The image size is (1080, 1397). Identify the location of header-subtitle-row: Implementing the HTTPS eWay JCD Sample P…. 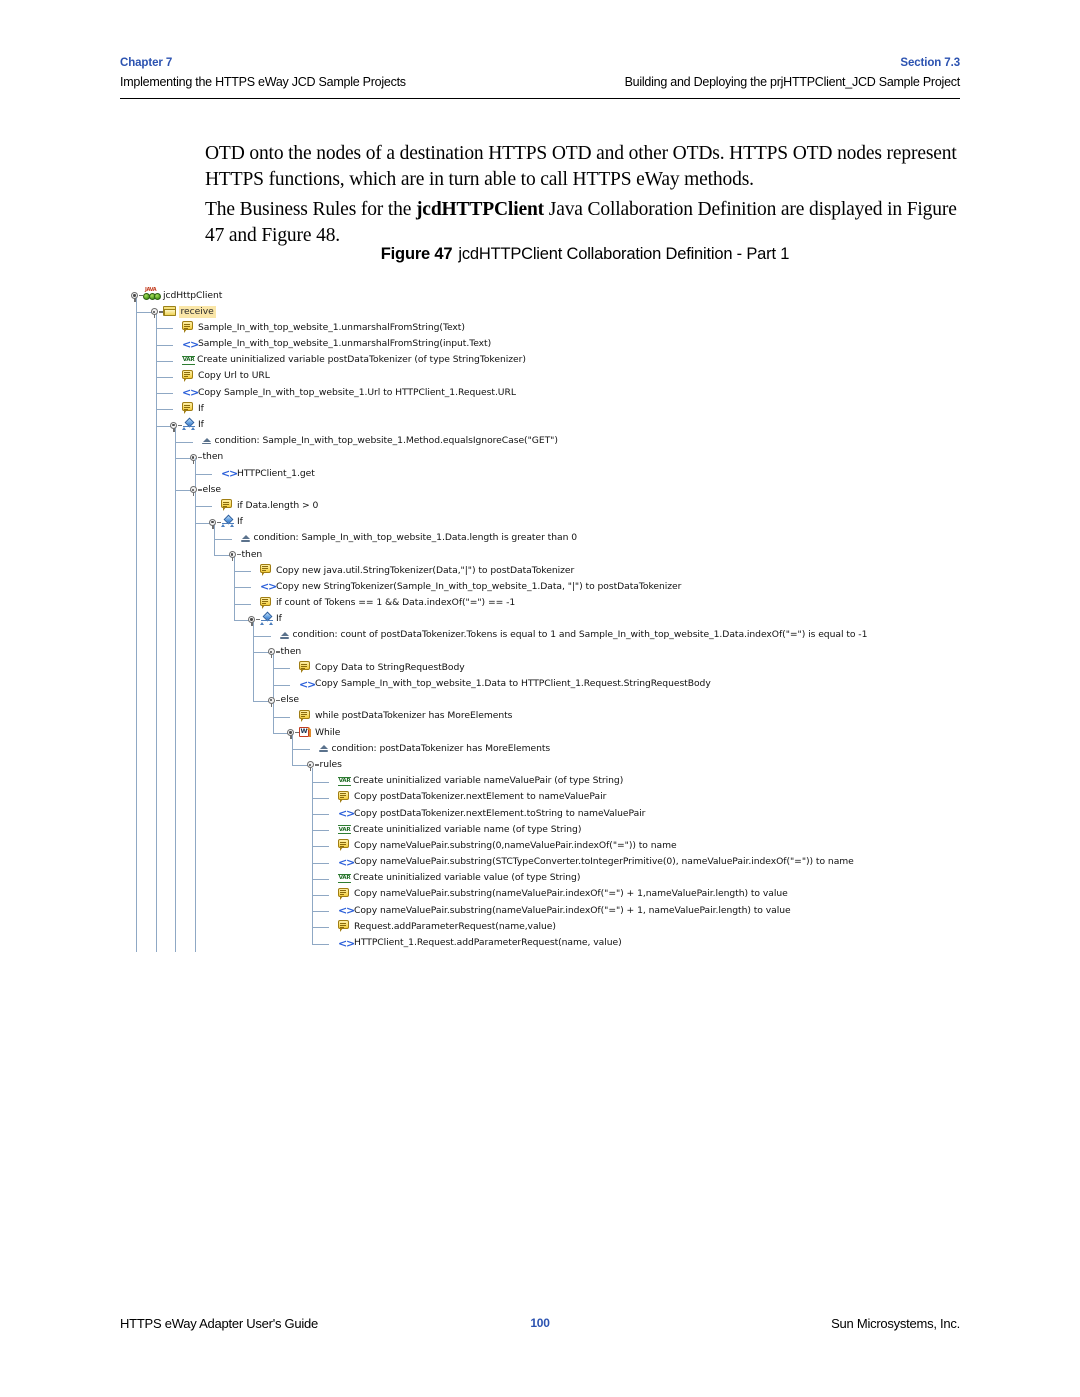
(540, 82).